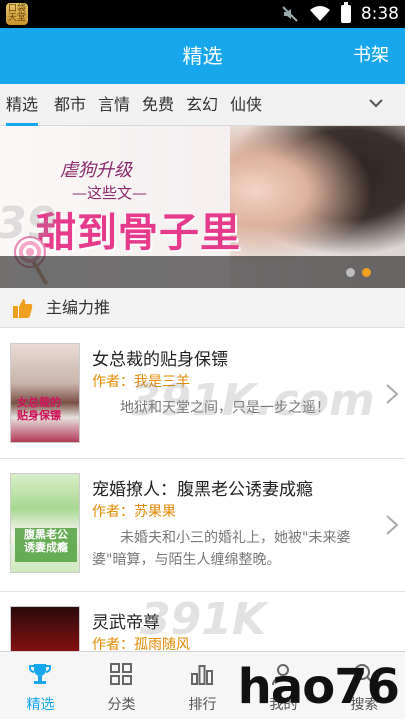  Describe the element at coordinates (202, 621) in the screenshot. I see `list-item-book-3: 灵武帝尊 作者：孤雨随风 391K` at that location.